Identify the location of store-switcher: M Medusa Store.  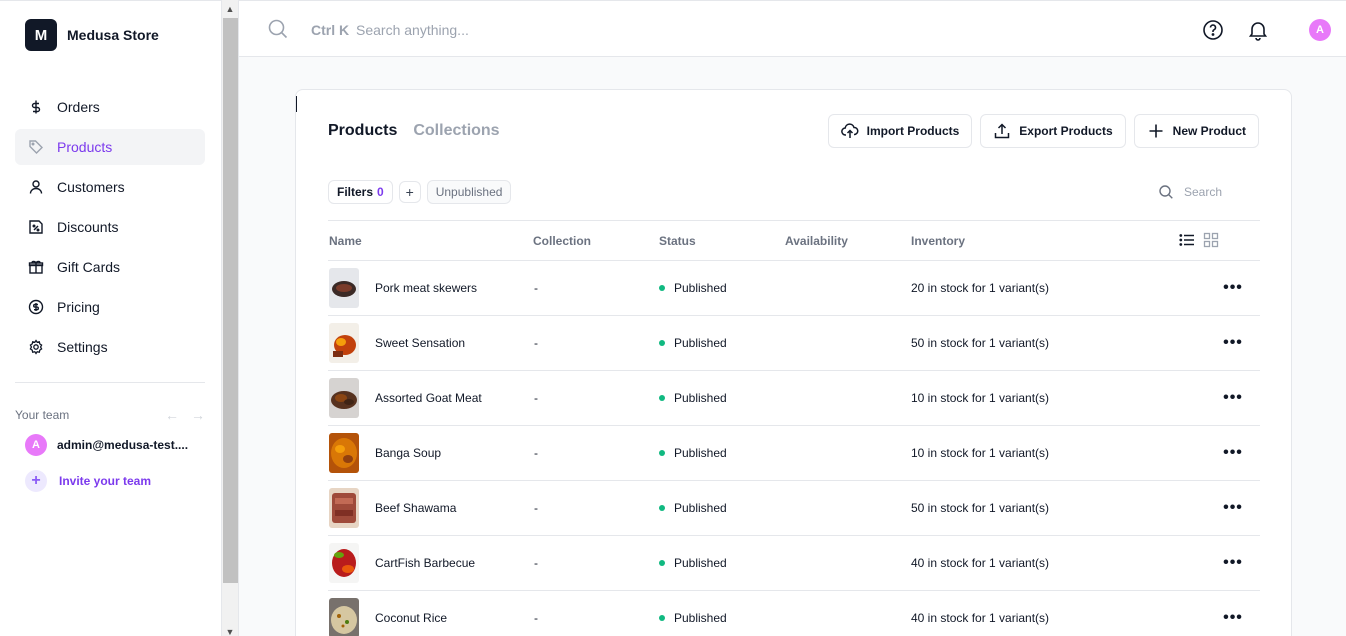
(92, 35).